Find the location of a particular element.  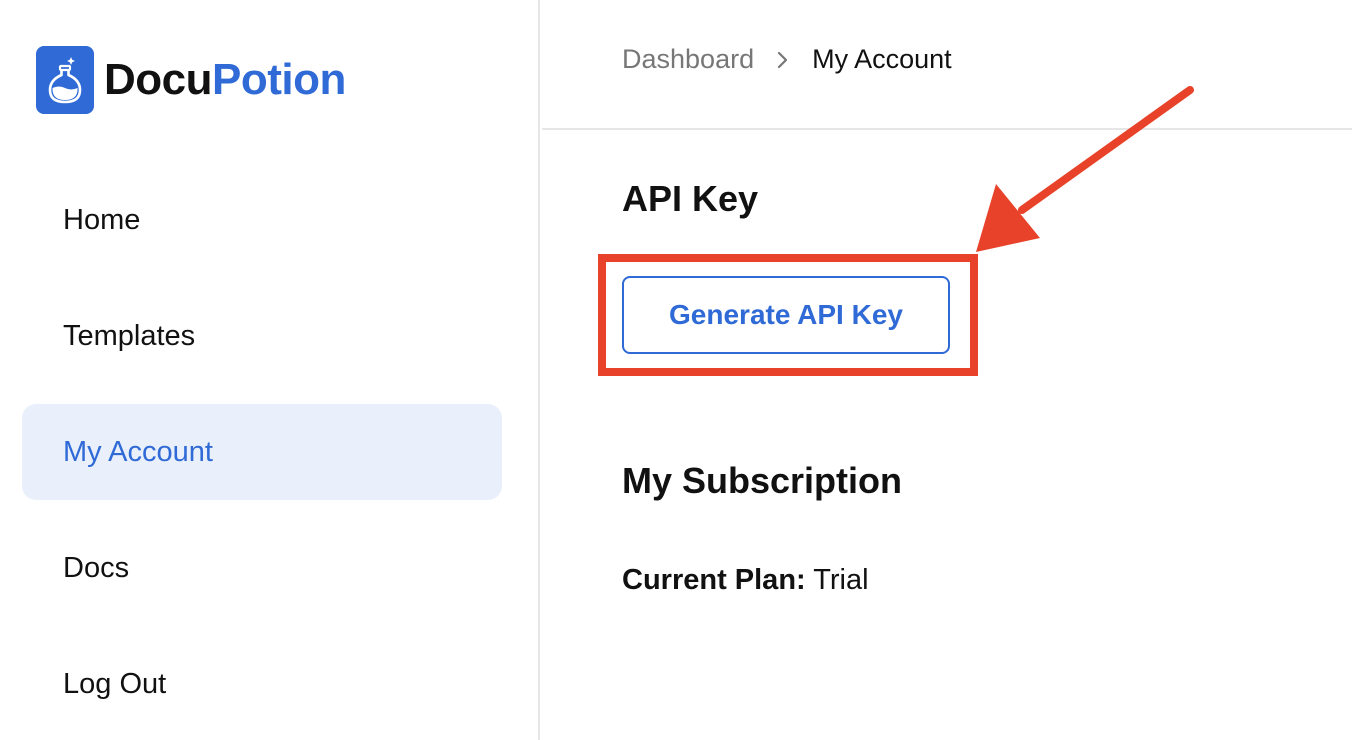

brand-name: DocuPotion is located at coordinates (225, 80).